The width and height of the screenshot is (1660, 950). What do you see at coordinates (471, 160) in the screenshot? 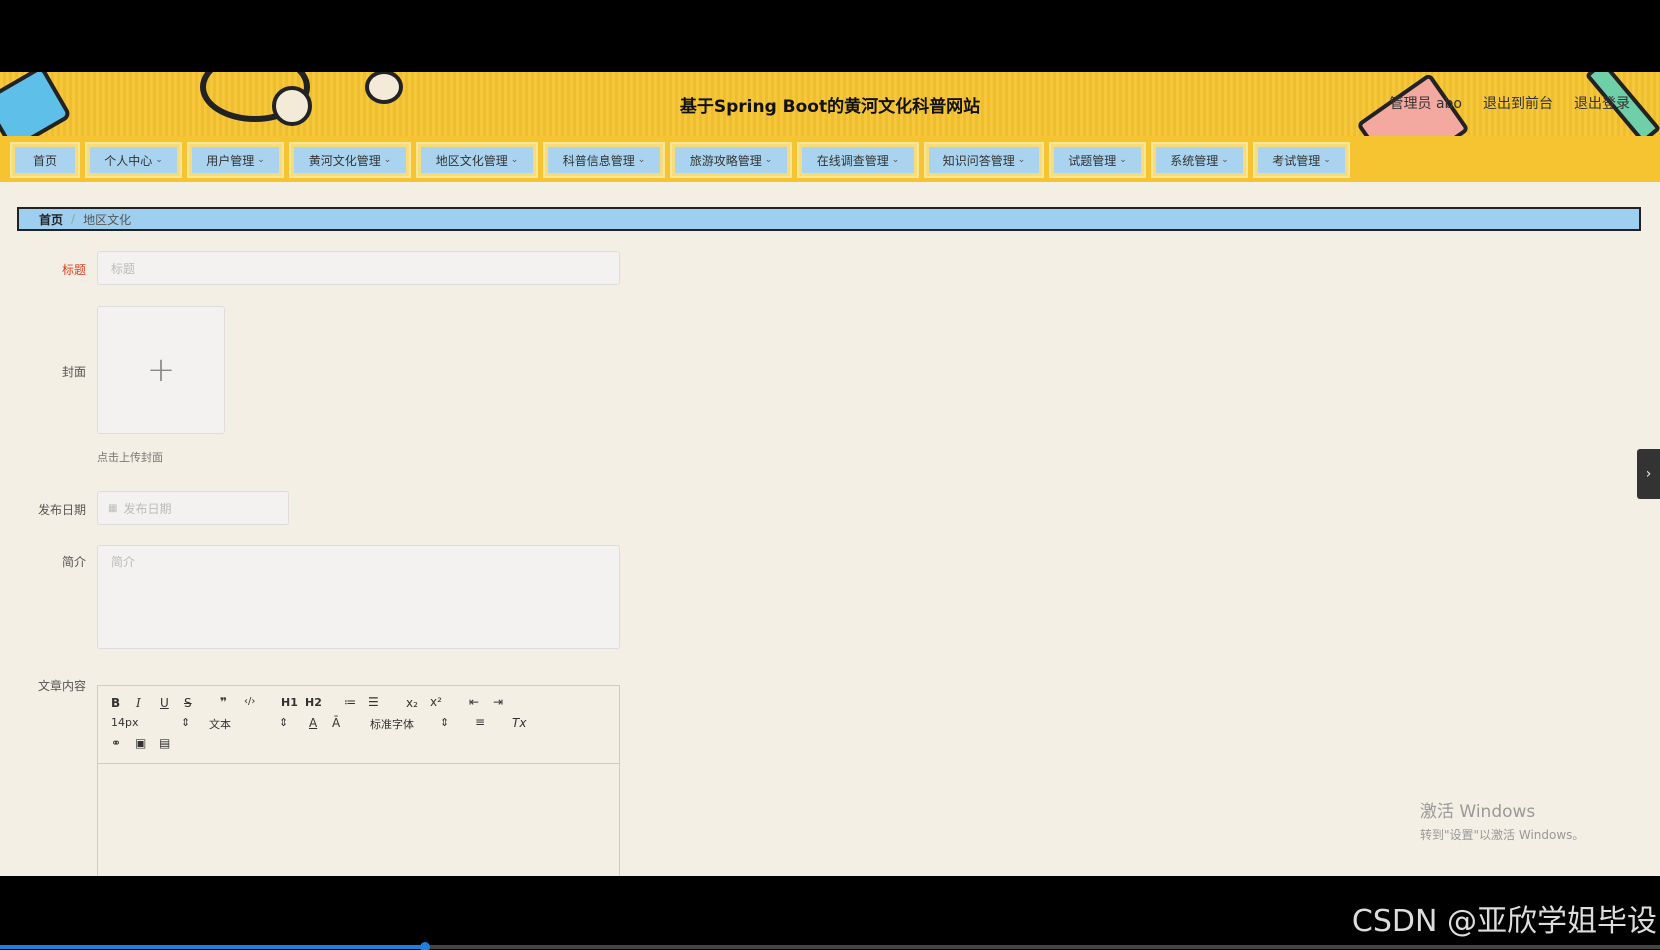
I see `nav-item-label: 地区文化管理` at bounding box center [471, 160].